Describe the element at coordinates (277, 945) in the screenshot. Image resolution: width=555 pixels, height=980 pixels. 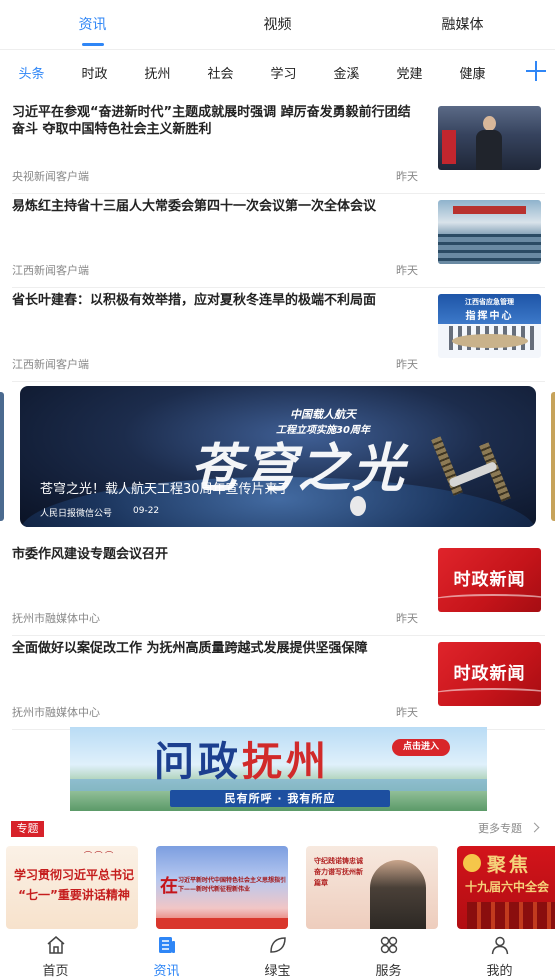
I see `leaf-icon` at that location.